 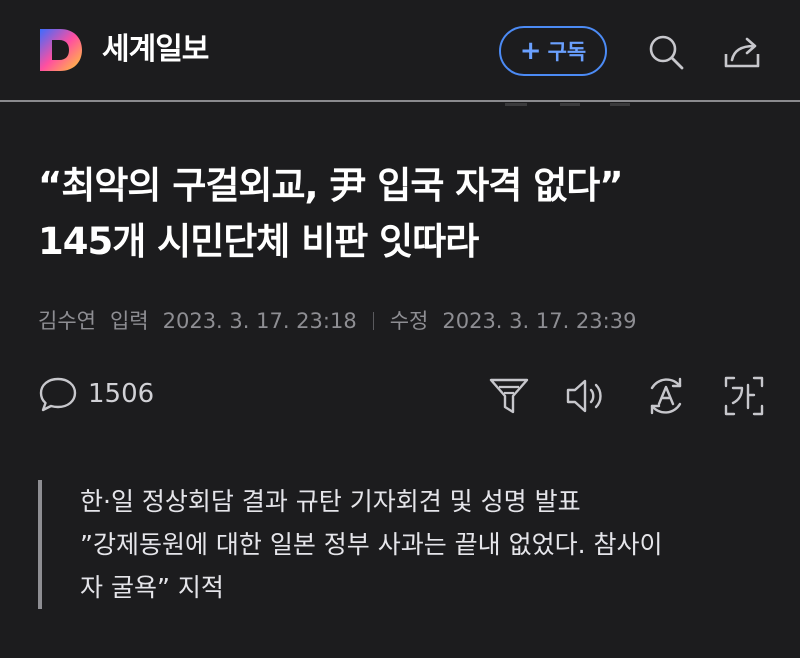 I want to click on subscribe-label: 구독, so click(x=567, y=52).